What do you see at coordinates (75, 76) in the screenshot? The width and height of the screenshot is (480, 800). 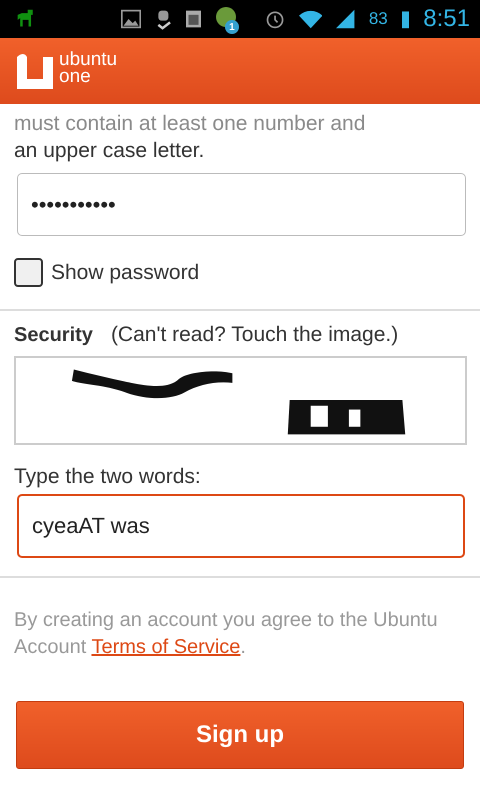 I see `logo-text: one` at bounding box center [75, 76].